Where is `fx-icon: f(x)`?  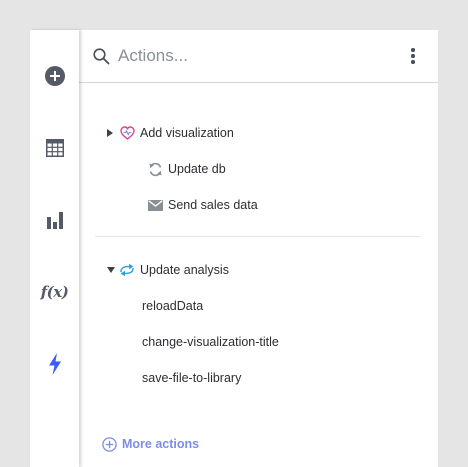
fx-icon: f(x) is located at coordinates (54, 292).